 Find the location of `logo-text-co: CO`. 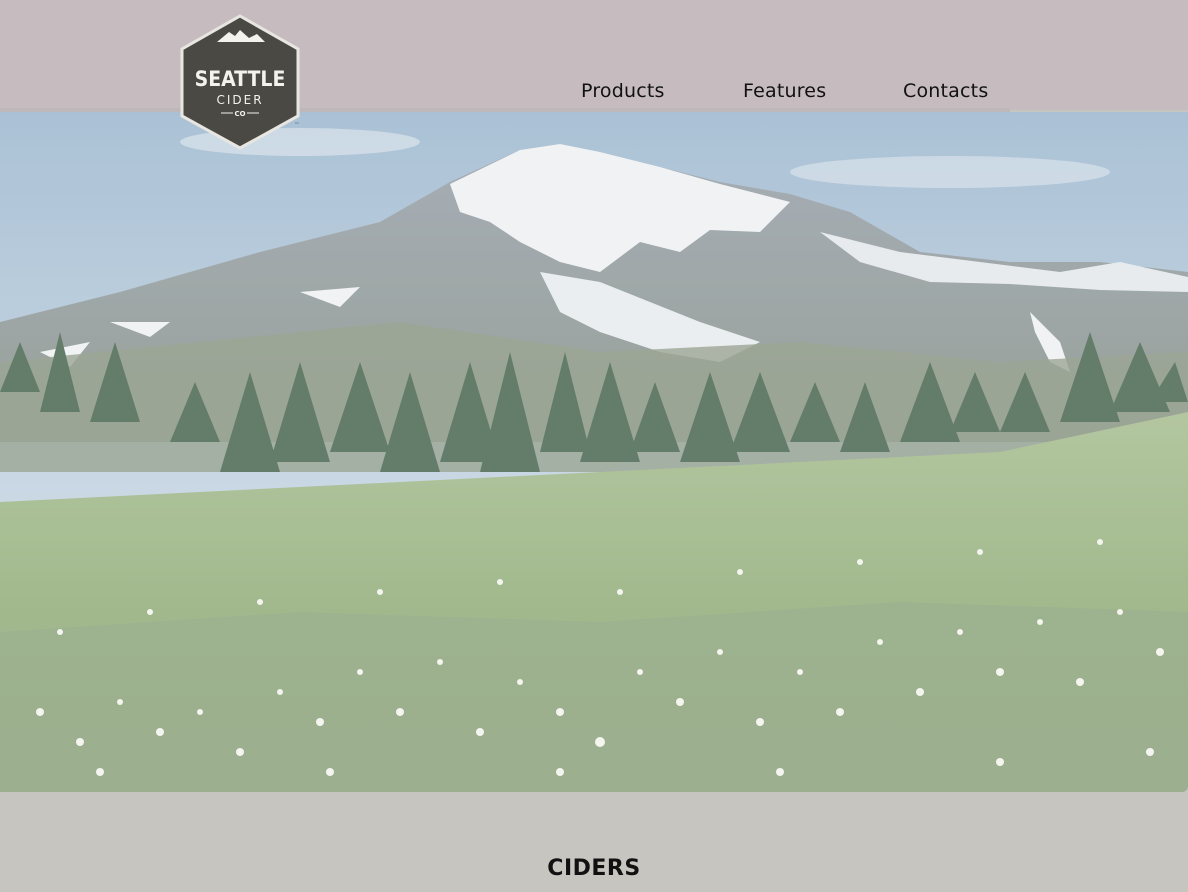

logo-text-co: CO is located at coordinates (239, 114).